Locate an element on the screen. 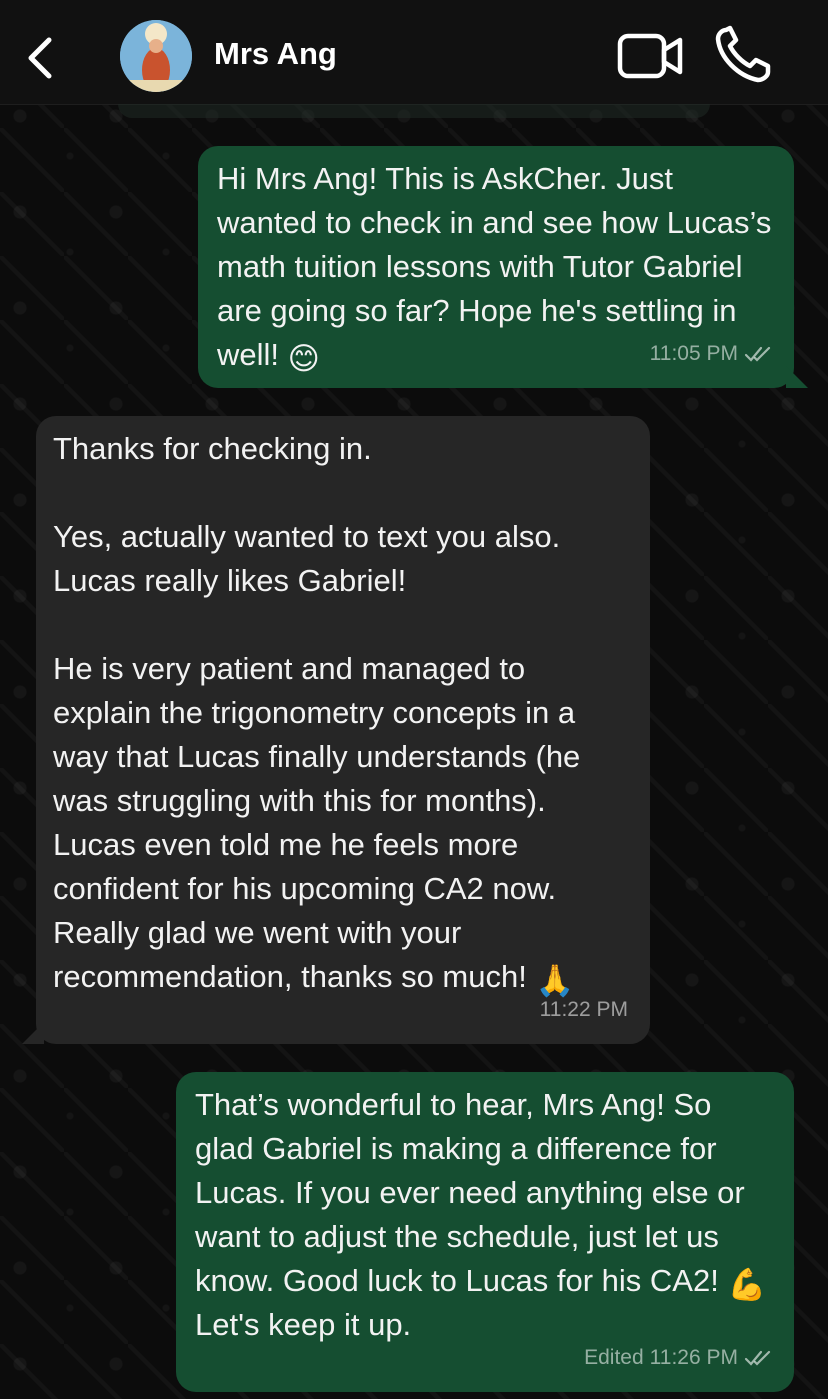 Image resolution: width=828 pixels, height=1399 pixels. message-meta: 11:05 PM is located at coordinates (711, 354).